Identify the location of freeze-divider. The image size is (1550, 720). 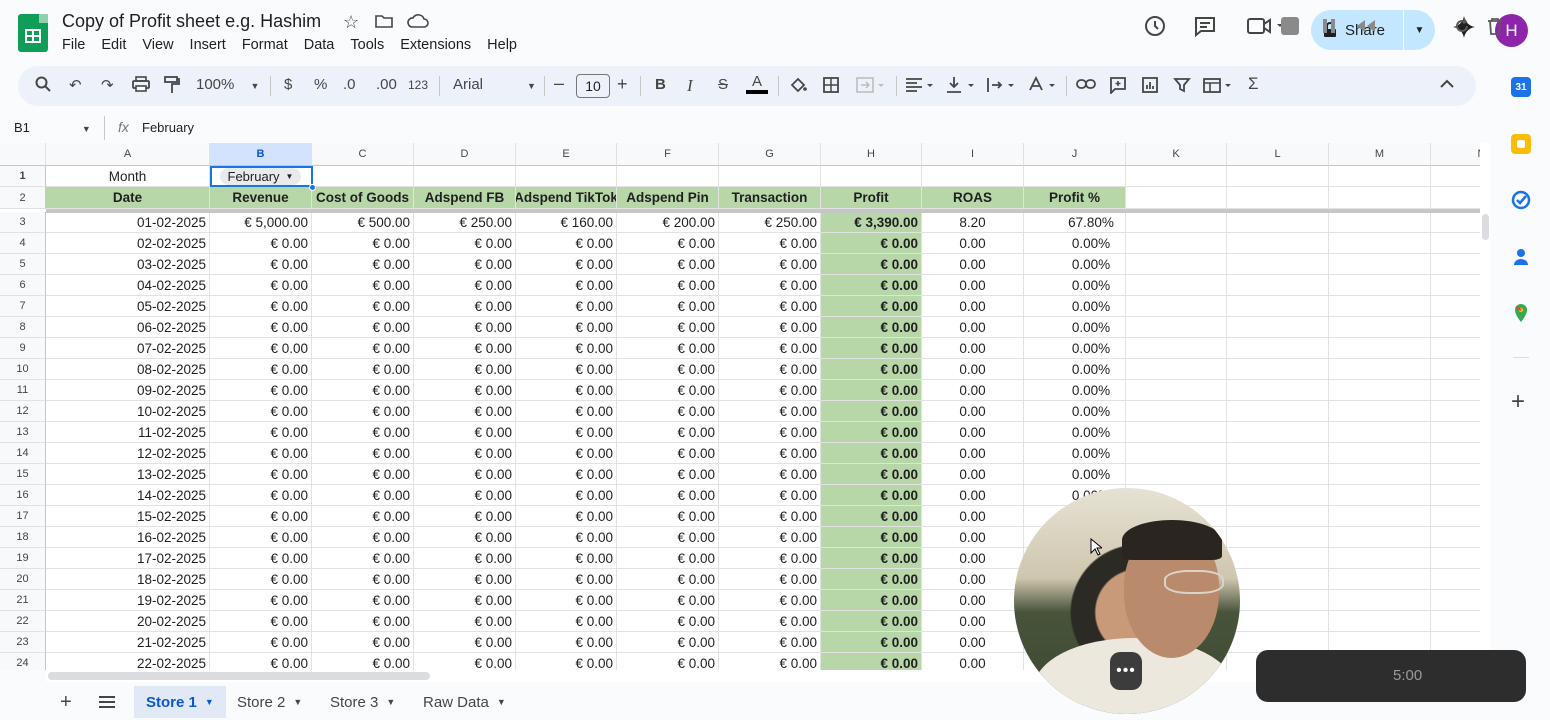
(763, 211).